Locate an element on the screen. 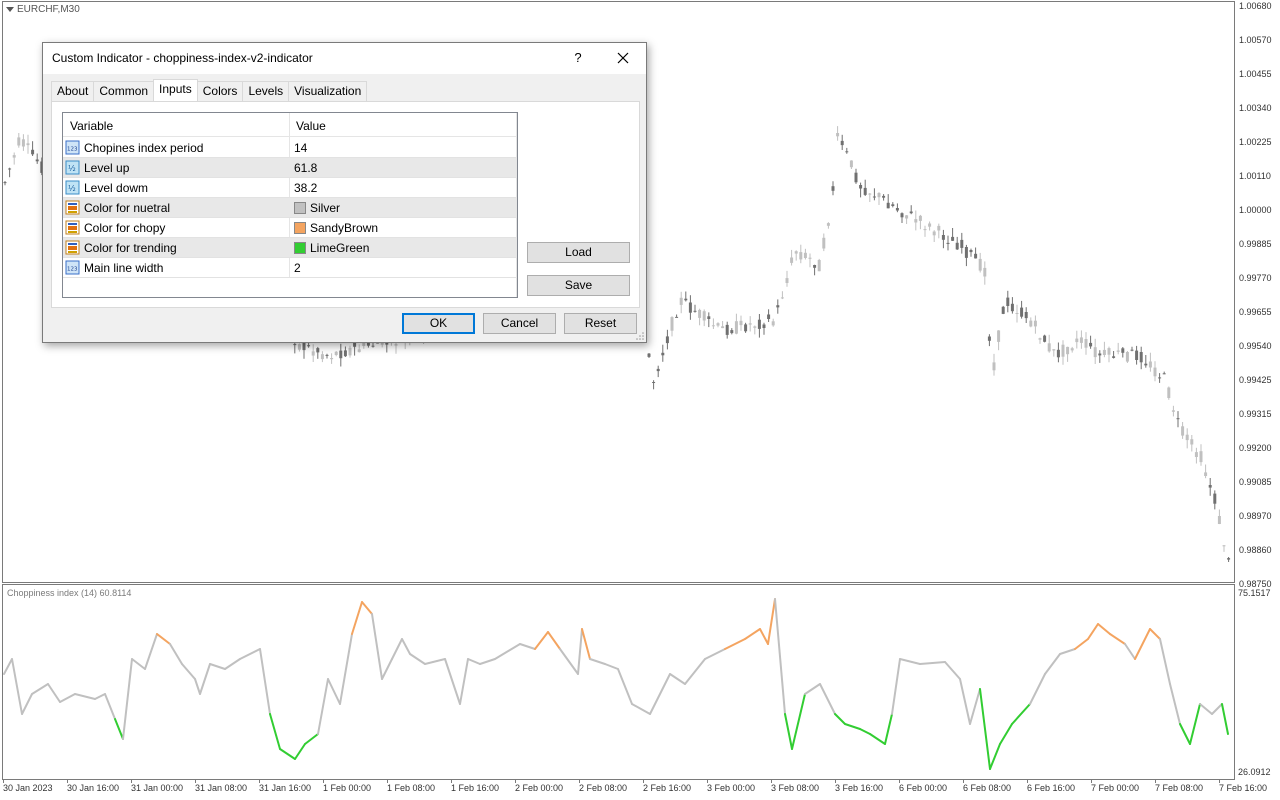 The height and width of the screenshot is (800, 1280). tab-visualization: Visualization is located at coordinates (328, 91).